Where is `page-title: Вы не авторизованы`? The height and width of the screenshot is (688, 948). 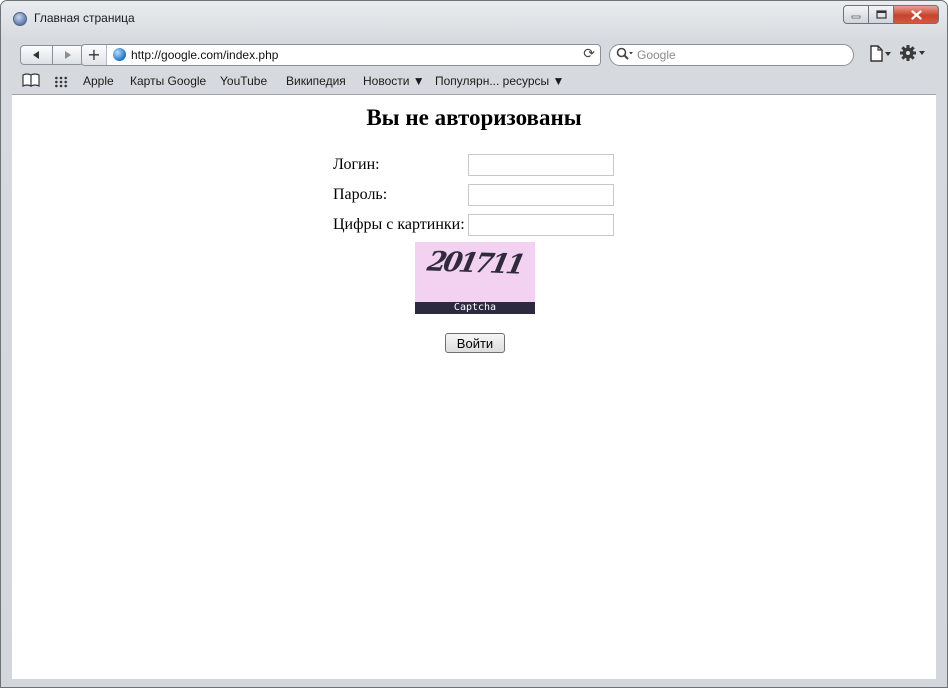
page-title: Вы не авторизованы is located at coordinates (474, 117).